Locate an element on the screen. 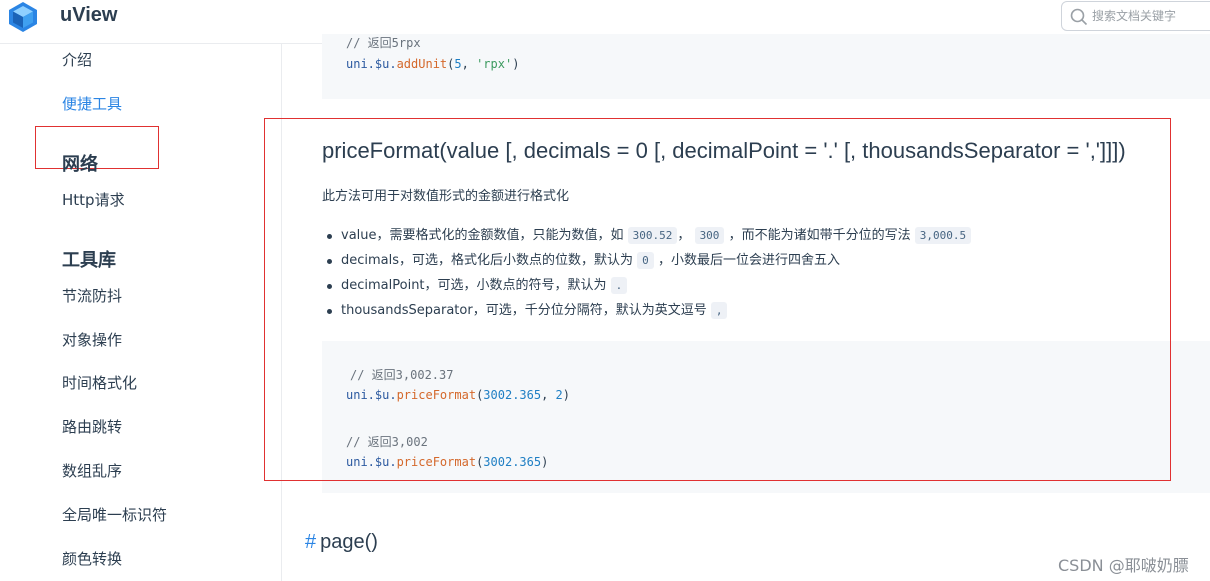  sidebar-item-shuffle: 数组乱序 is located at coordinates (92, 470).